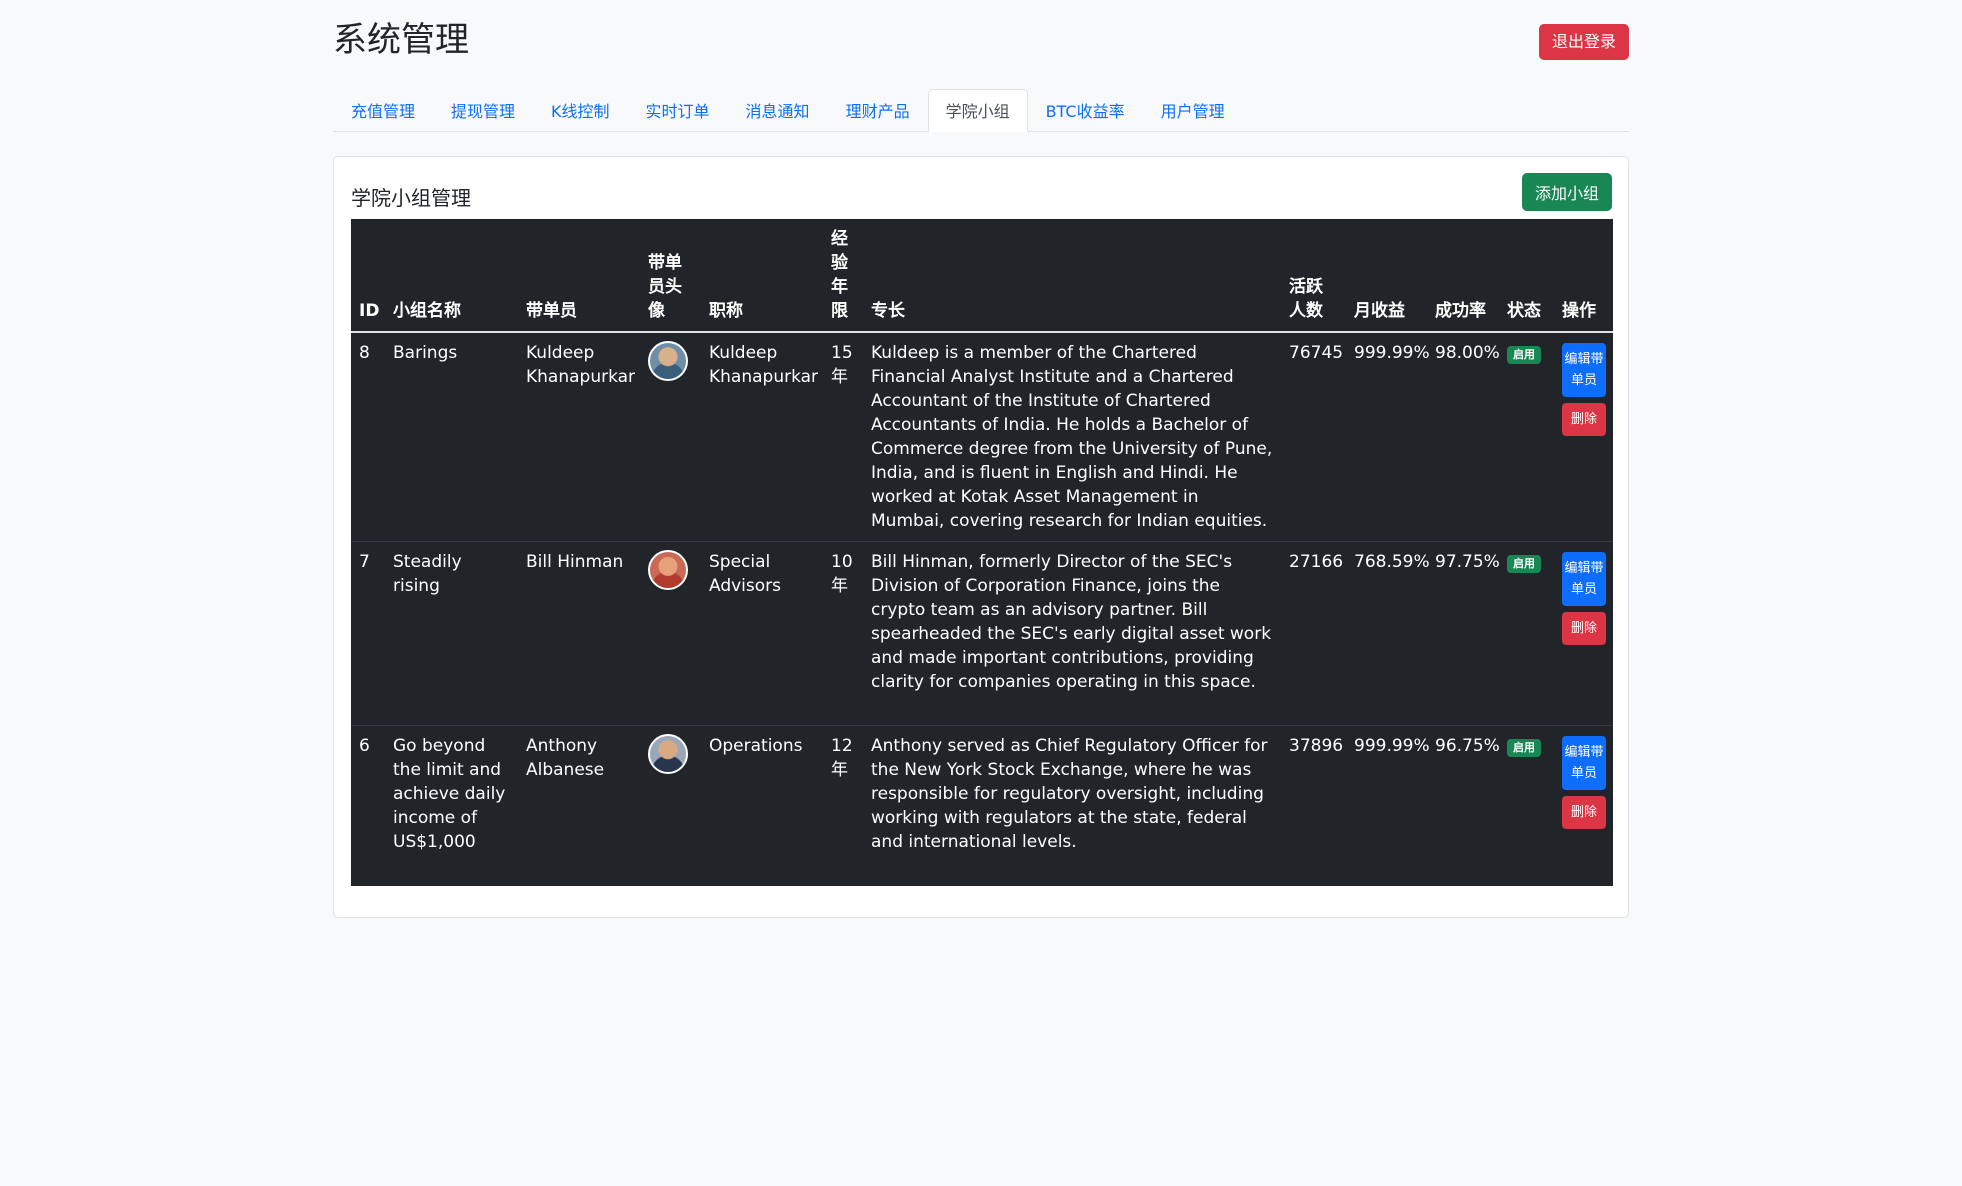  What do you see at coordinates (368, 633) in the screenshot?
I see `cell-id: 7` at bounding box center [368, 633].